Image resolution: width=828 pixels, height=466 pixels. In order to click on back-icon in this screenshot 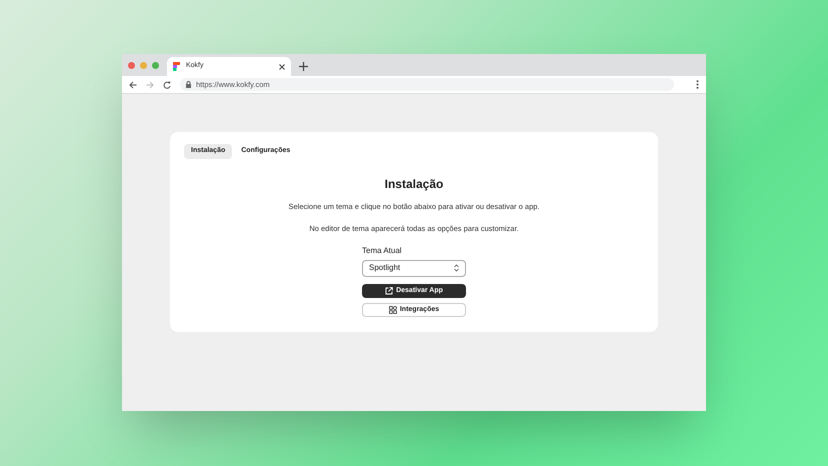, I will do `click(133, 84)`.